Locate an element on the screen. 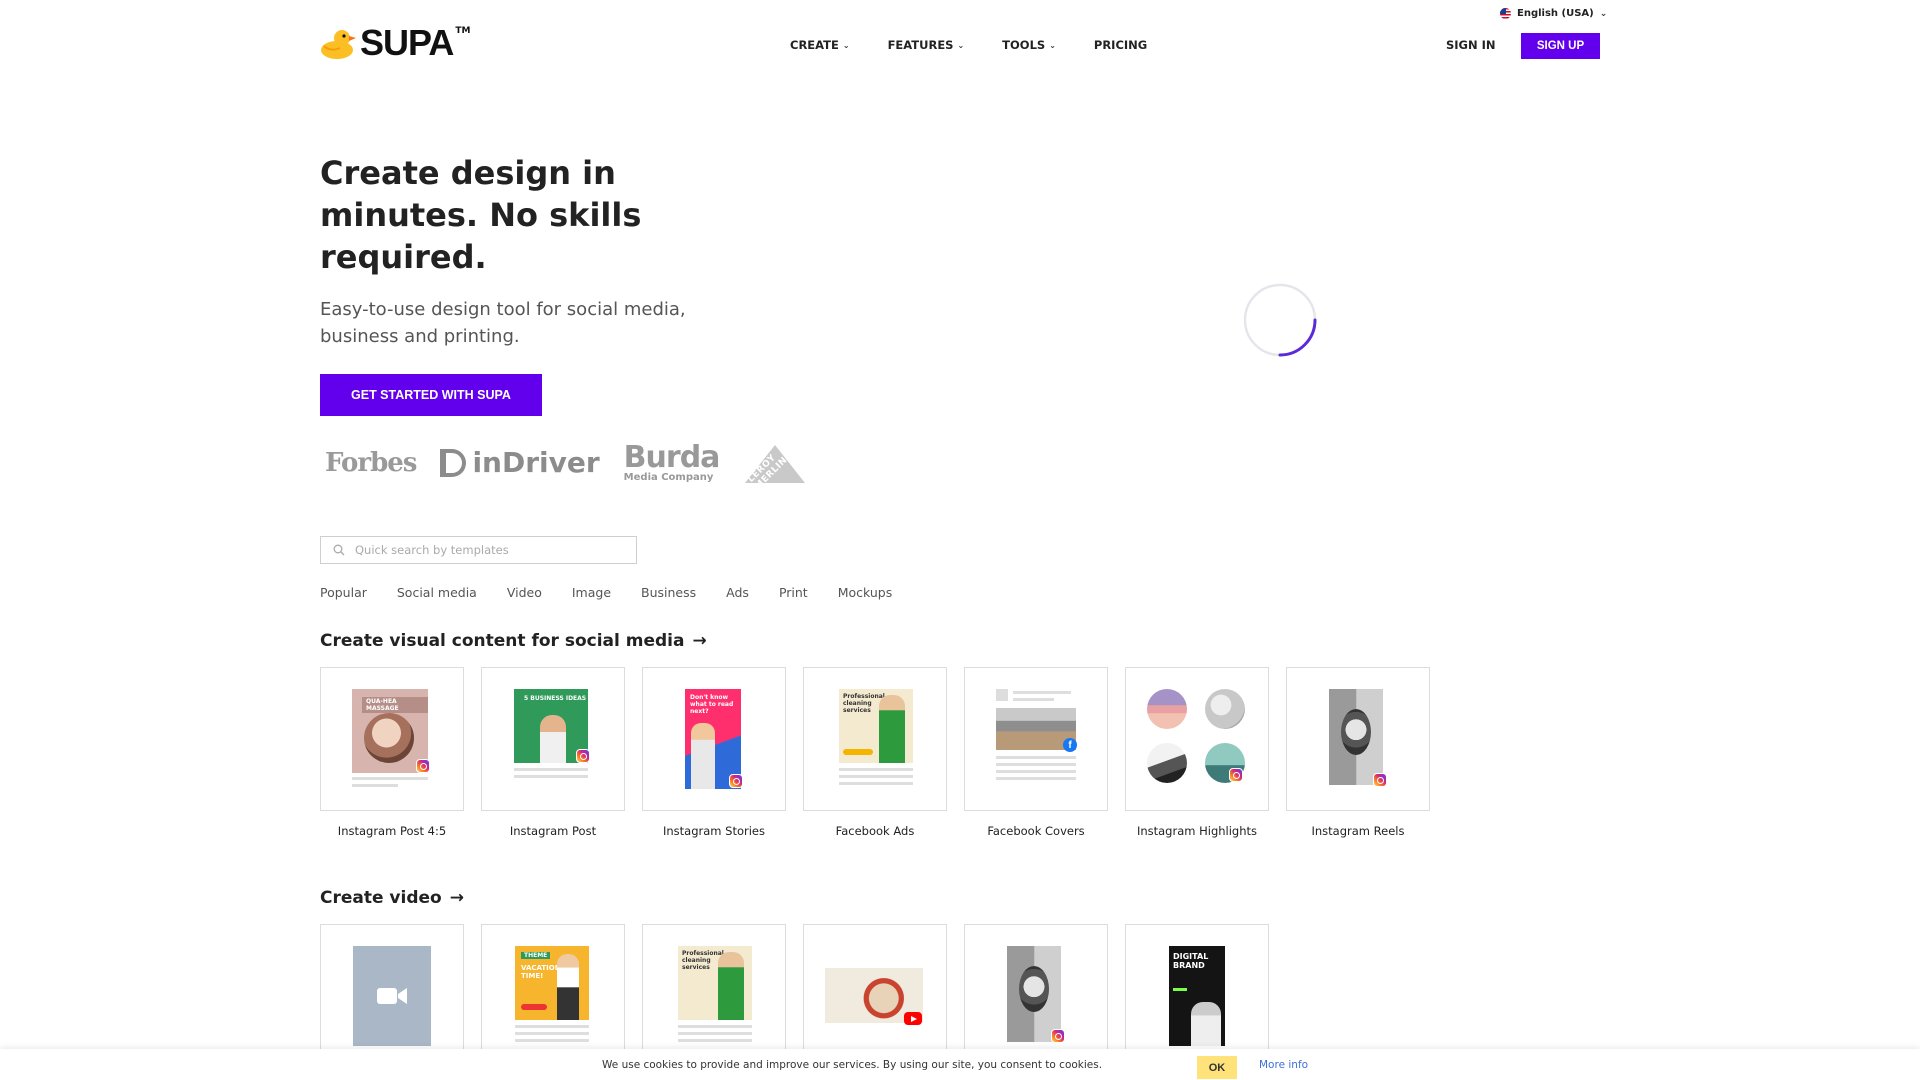  video-card-cleaning: Professional cleaning services is located at coordinates (714, 996).